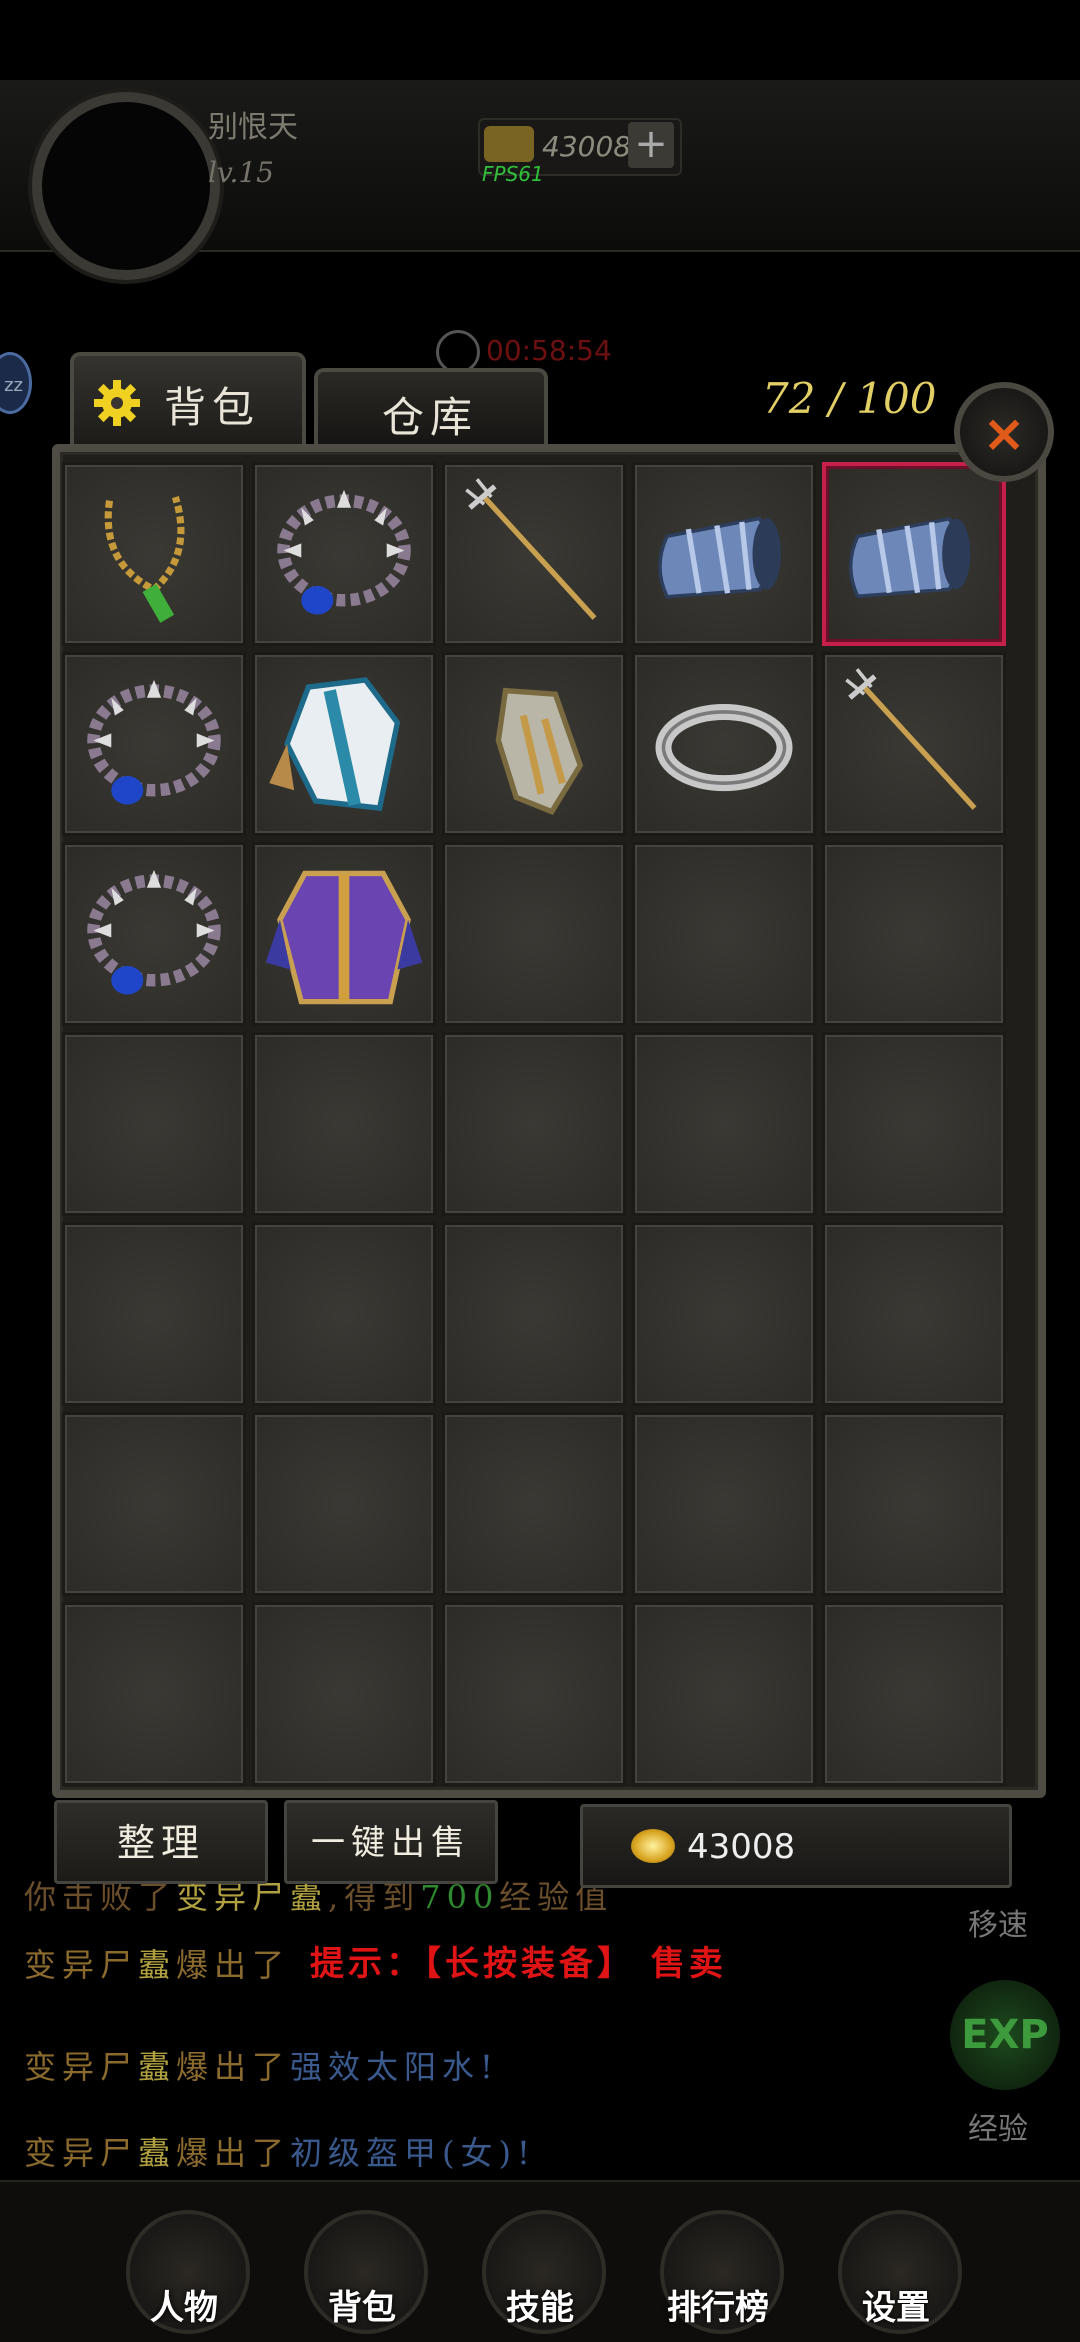 This screenshot has width=1080, height=2342. What do you see at coordinates (184, 2304) in the screenshot?
I see `nav-character-label: 人物` at bounding box center [184, 2304].